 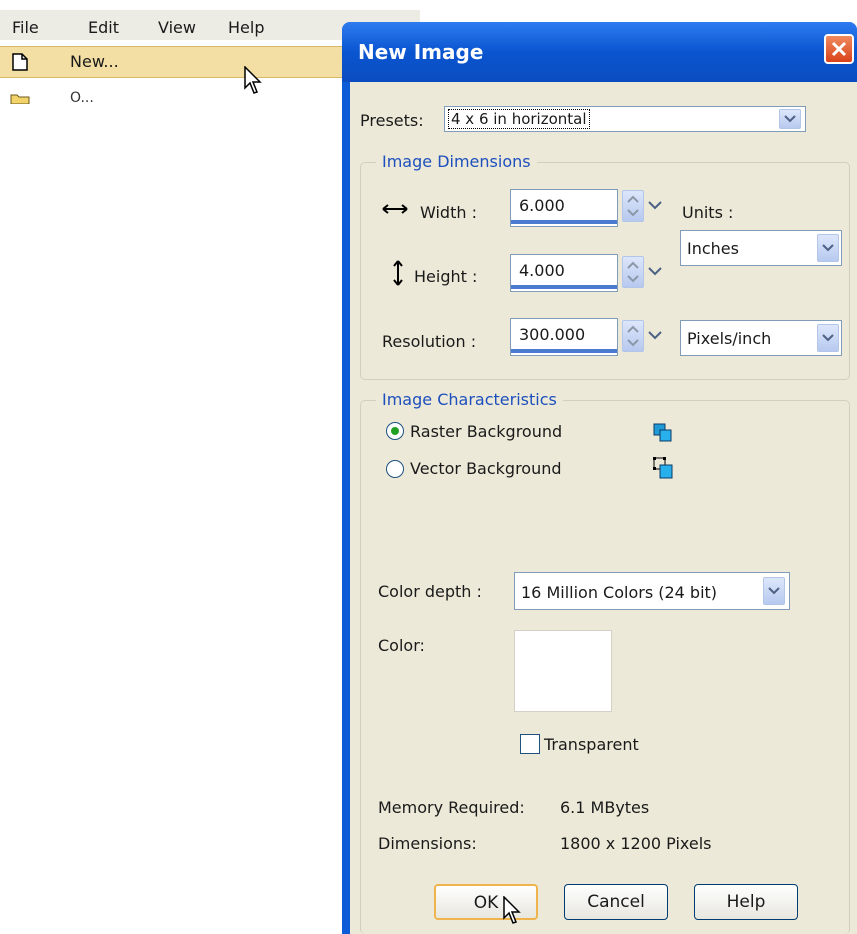 I want to click on color-depth-select: 16 Million Colors (24 bit), so click(x=652, y=591).